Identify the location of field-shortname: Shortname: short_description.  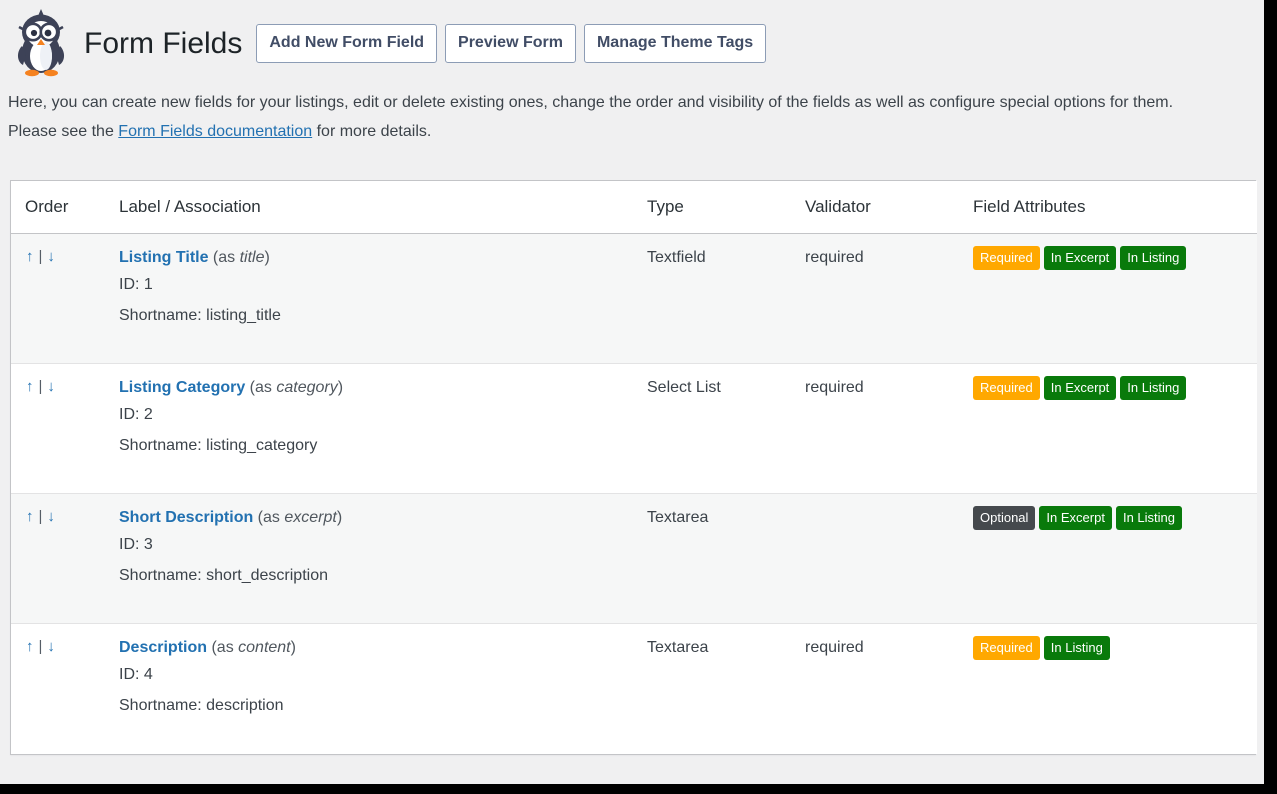
(223, 575).